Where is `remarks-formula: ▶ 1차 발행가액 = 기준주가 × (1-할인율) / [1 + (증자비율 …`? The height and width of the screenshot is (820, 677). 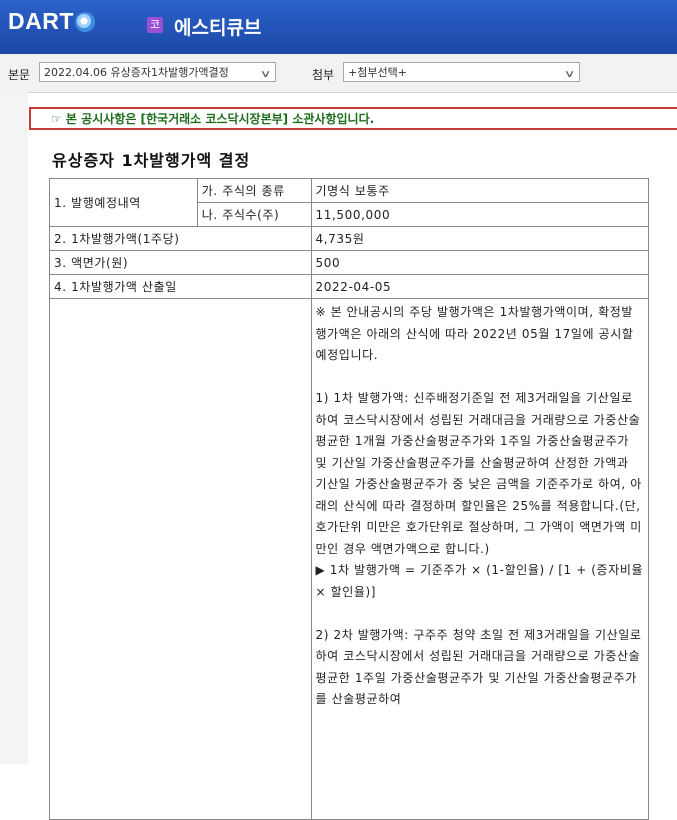
remarks-formula: ▶ 1차 발행가액 = 기준주가 × (1-할인율) / [1 + (증자비율 … is located at coordinates (479, 581).